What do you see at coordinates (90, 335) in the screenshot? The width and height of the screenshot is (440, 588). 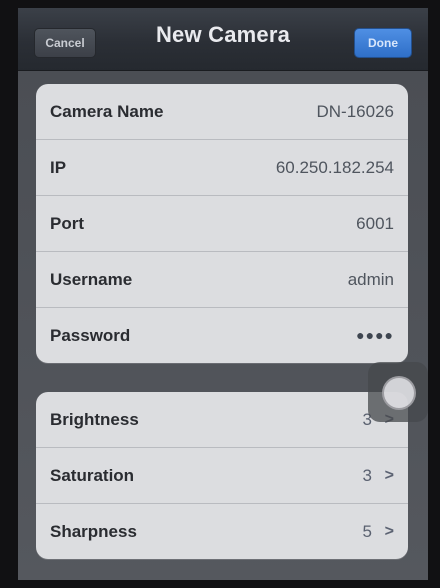 I see `password-label: Password` at bounding box center [90, 335].